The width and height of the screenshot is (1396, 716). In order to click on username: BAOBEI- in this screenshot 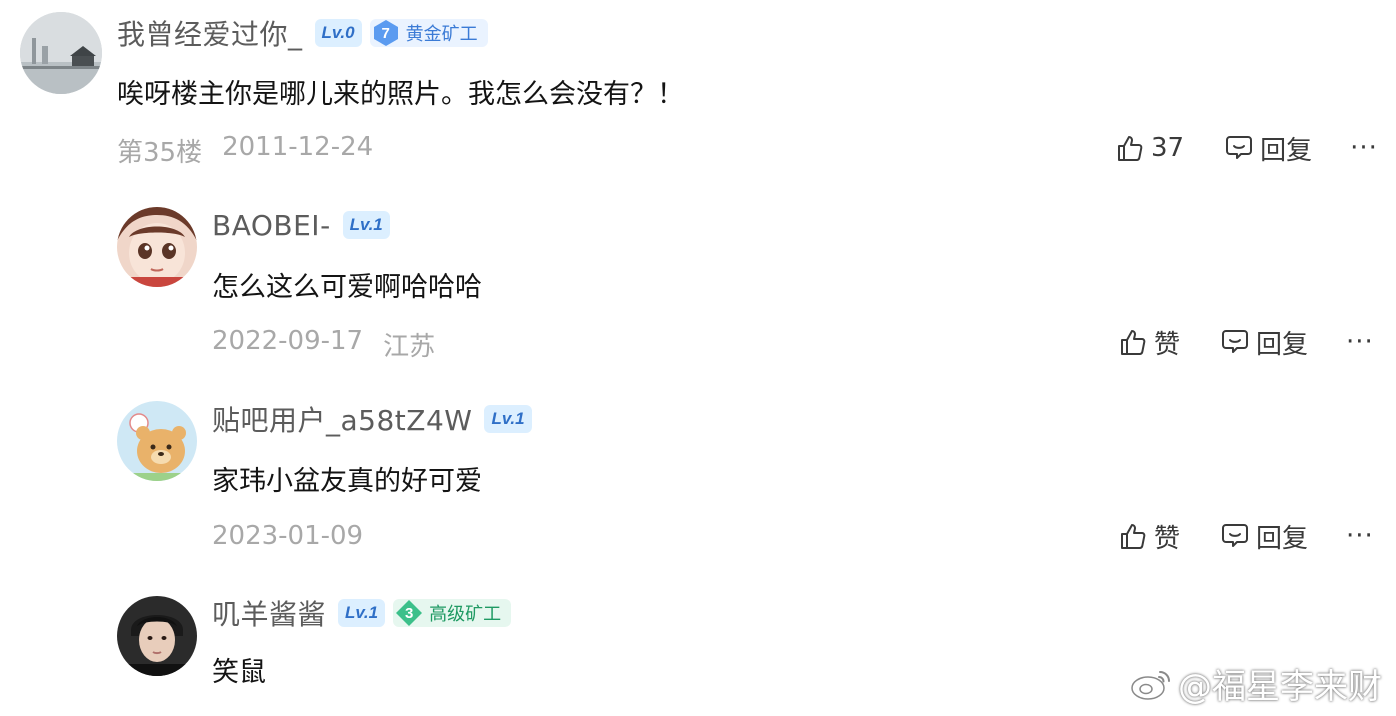, I will do `click(271, 225)`.